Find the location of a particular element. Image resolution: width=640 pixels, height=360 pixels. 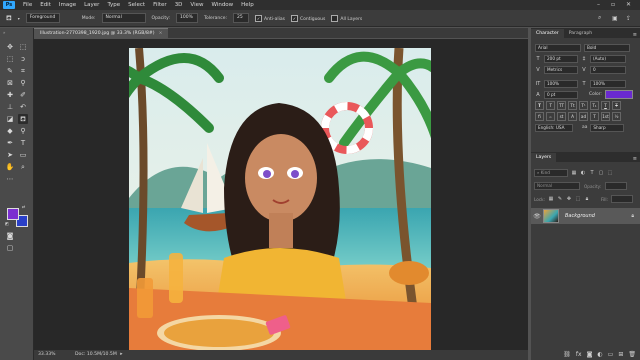

lock-brush-icon: ✎ is located at coordinates (560, 199).